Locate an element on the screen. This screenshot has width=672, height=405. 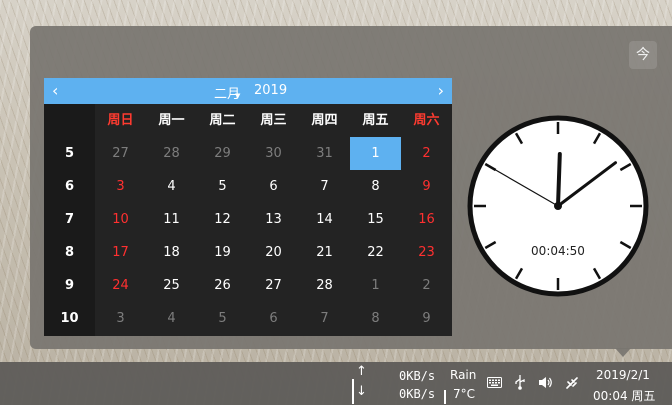
keyboard-icon is located at coordinates (494, 382).